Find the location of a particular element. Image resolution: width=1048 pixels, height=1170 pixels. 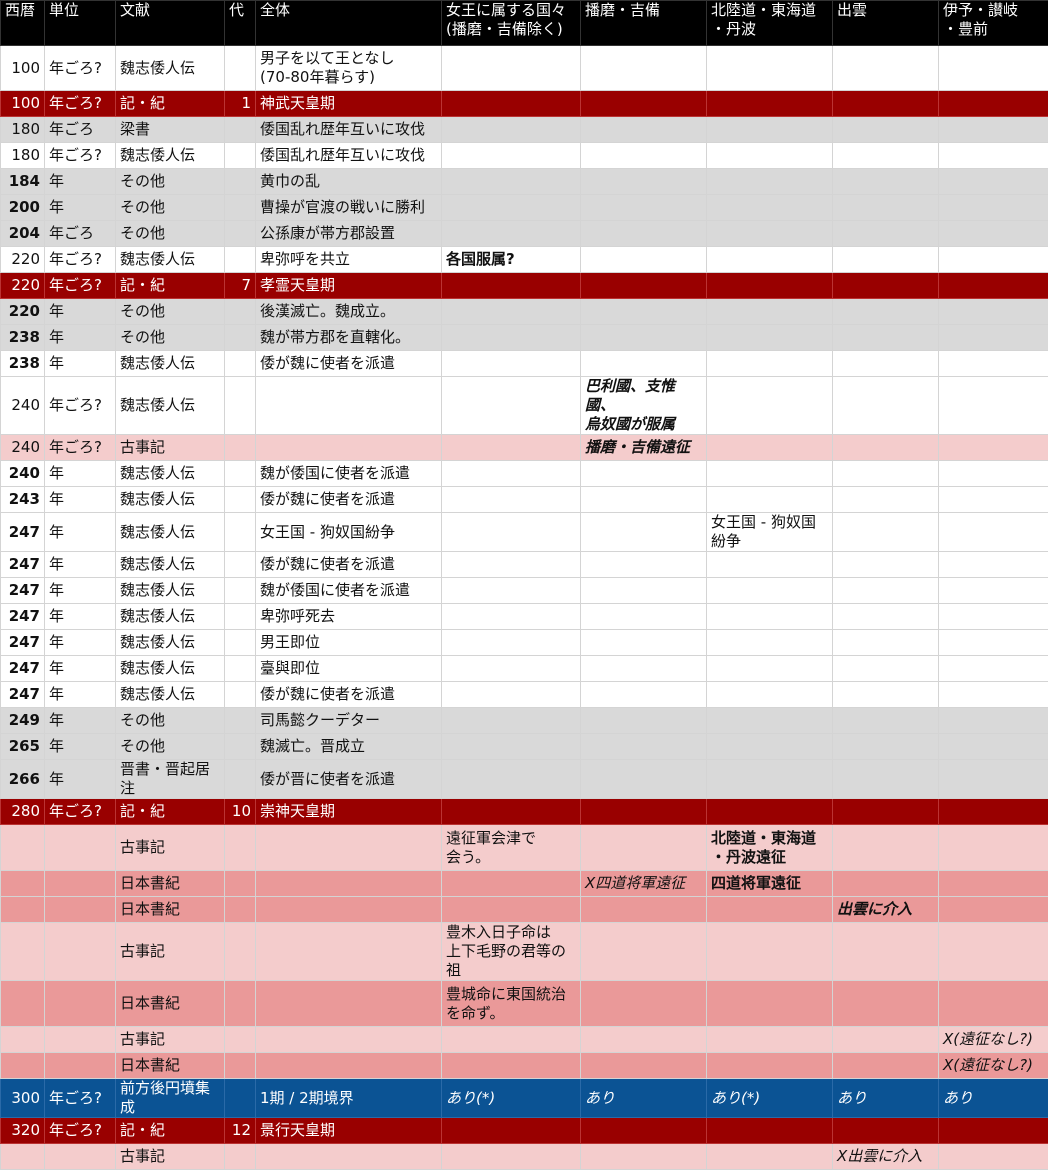

header-cell-harima-kibi: 播磨・吉備 is located at coordinates (644, 23).